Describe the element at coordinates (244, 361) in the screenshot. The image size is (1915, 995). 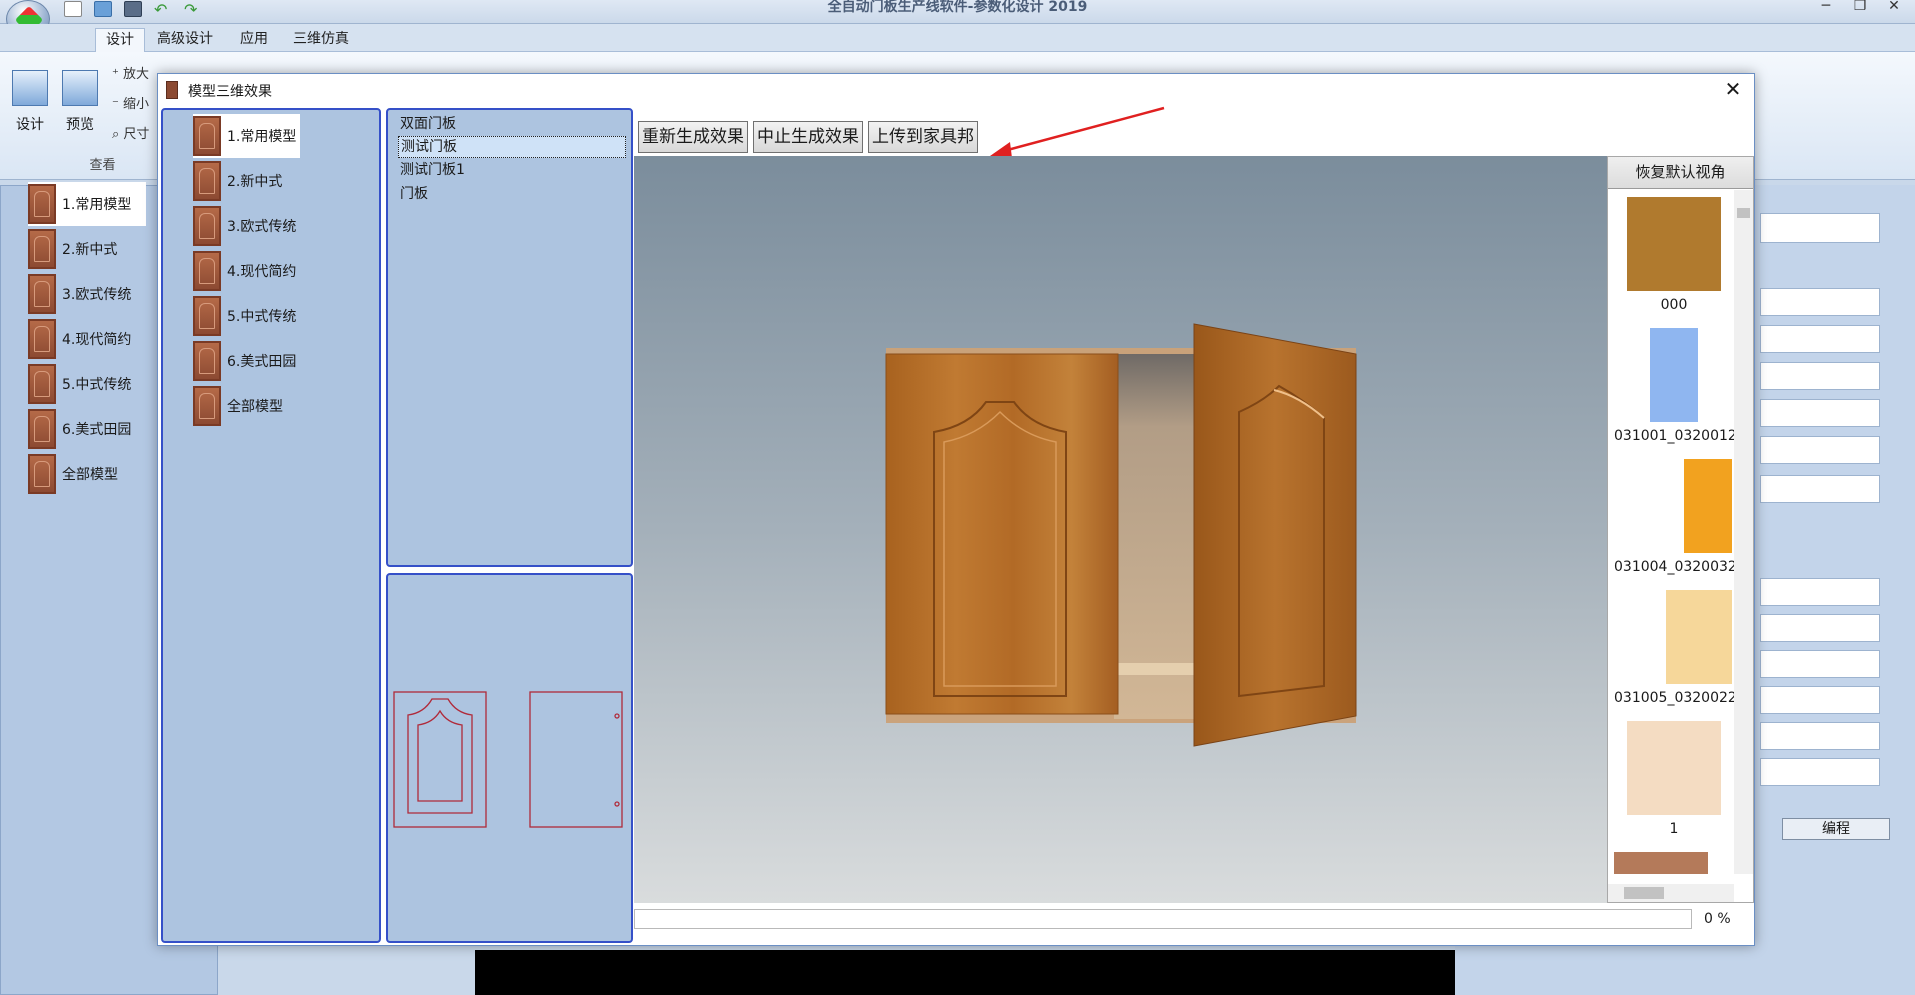
I see `category-item: 6.美式田园` at that location.